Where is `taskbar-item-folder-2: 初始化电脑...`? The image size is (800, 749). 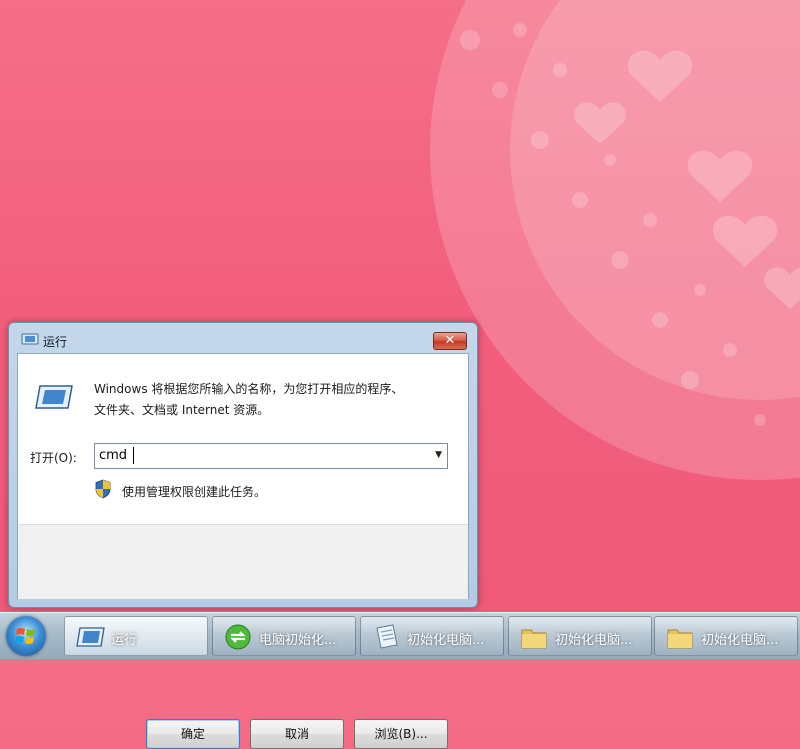 taskbar-item-folder-2: 初始化电脑... is located at coordinates (726, 636).